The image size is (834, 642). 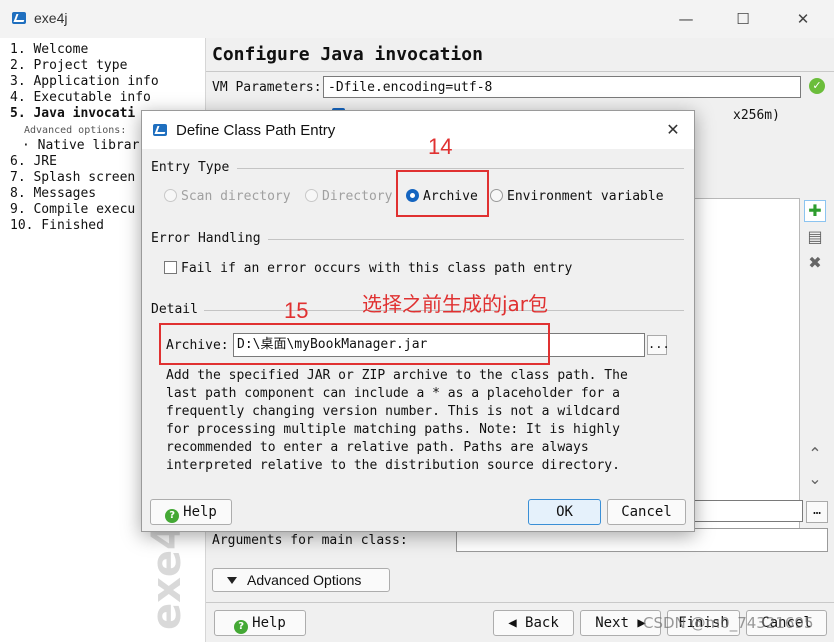 I want to click on csdn-watermark: CSDN @m0_74321695, so click(x=728, y=623).